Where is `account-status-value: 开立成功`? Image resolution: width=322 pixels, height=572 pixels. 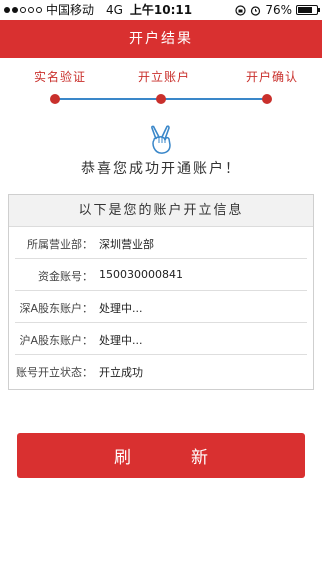 account-status-value: 开立成功 is located at coordinates (121, 372).